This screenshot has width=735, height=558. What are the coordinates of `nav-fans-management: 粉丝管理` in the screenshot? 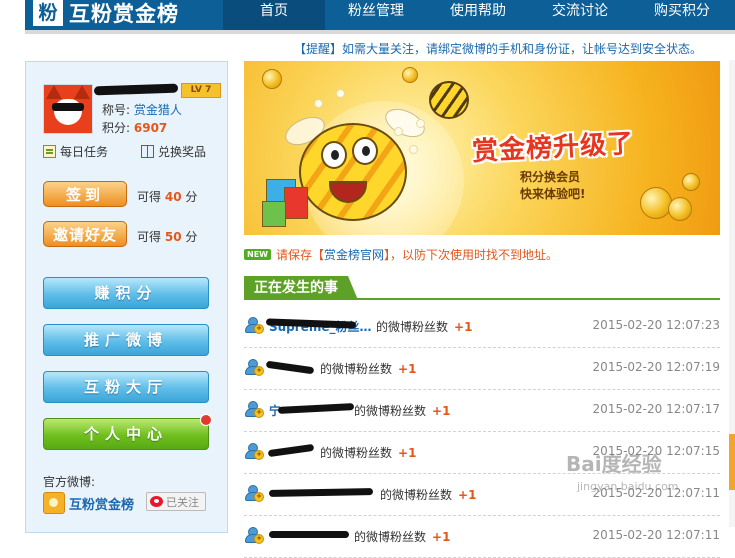 It's located at (376, 15).